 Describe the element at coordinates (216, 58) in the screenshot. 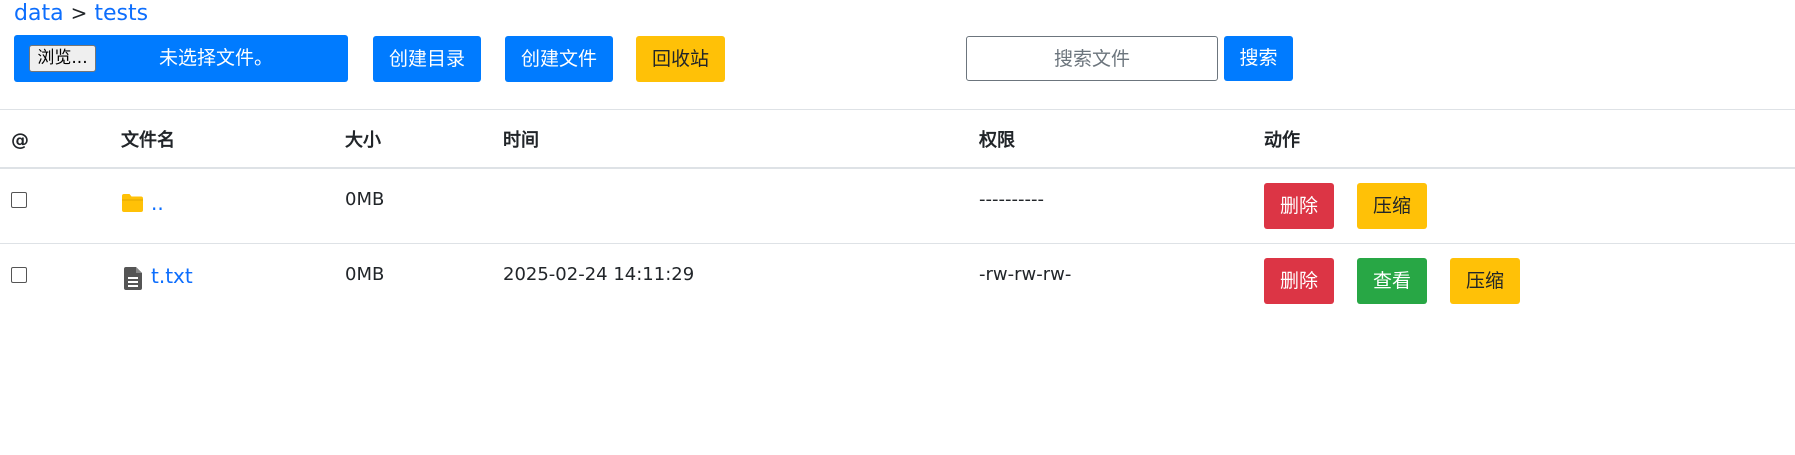

I see `no-file-selected-label: 未选择文件。` at that location.